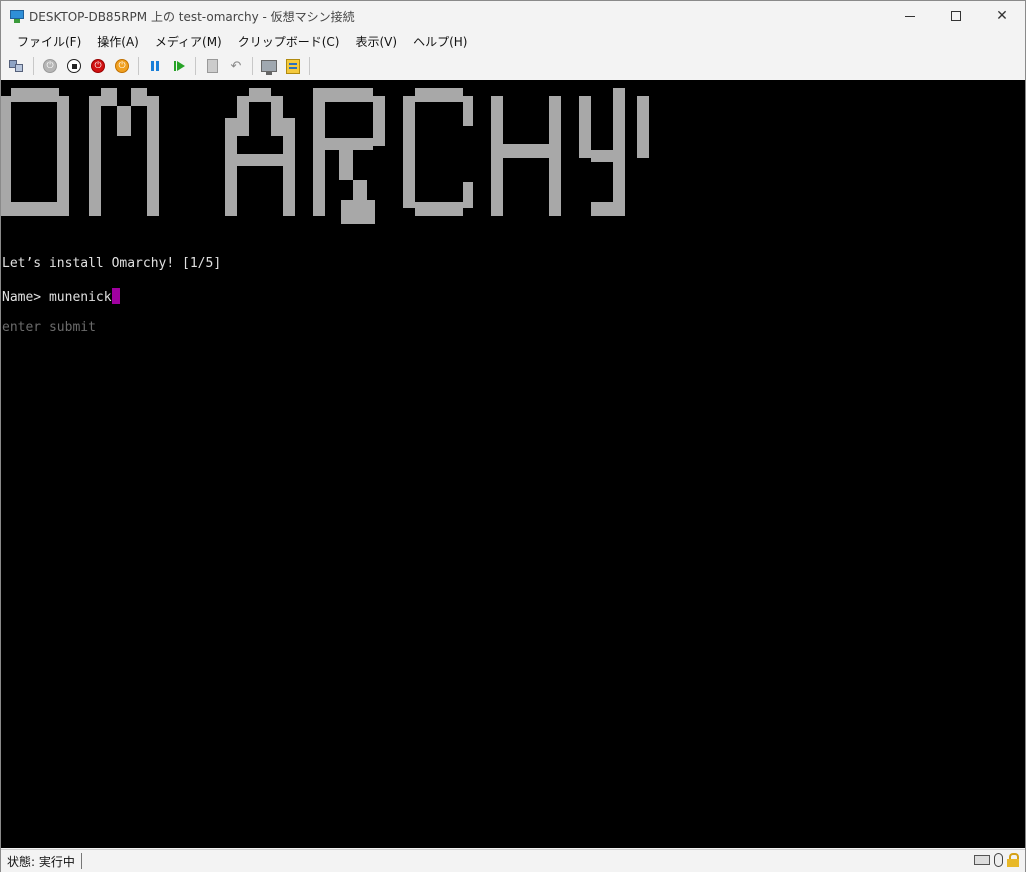 This screenshot has width=1026, height=872. I want to click on enhanced-session-icon, so click(269, 67).